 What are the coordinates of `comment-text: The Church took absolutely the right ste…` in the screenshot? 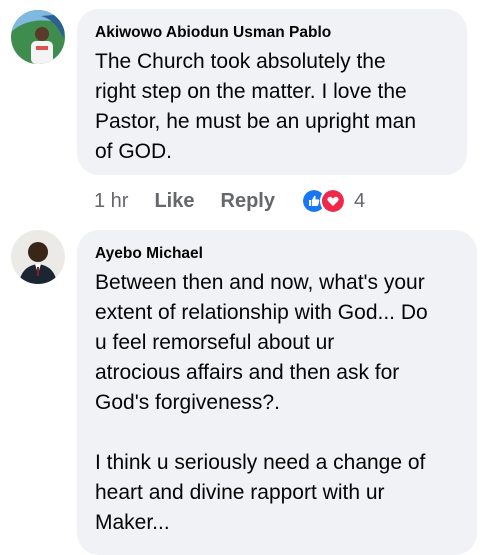 It's located at (256, 106).